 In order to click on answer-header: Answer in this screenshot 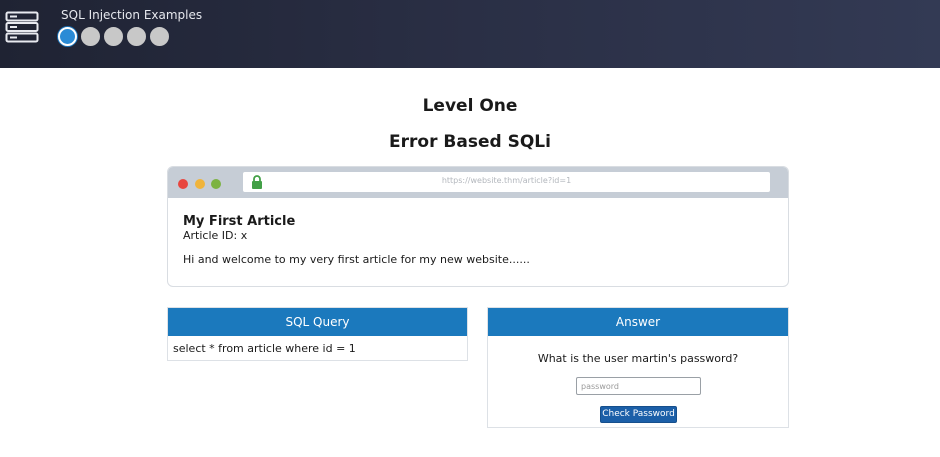, I will do `click(638, 322)`.